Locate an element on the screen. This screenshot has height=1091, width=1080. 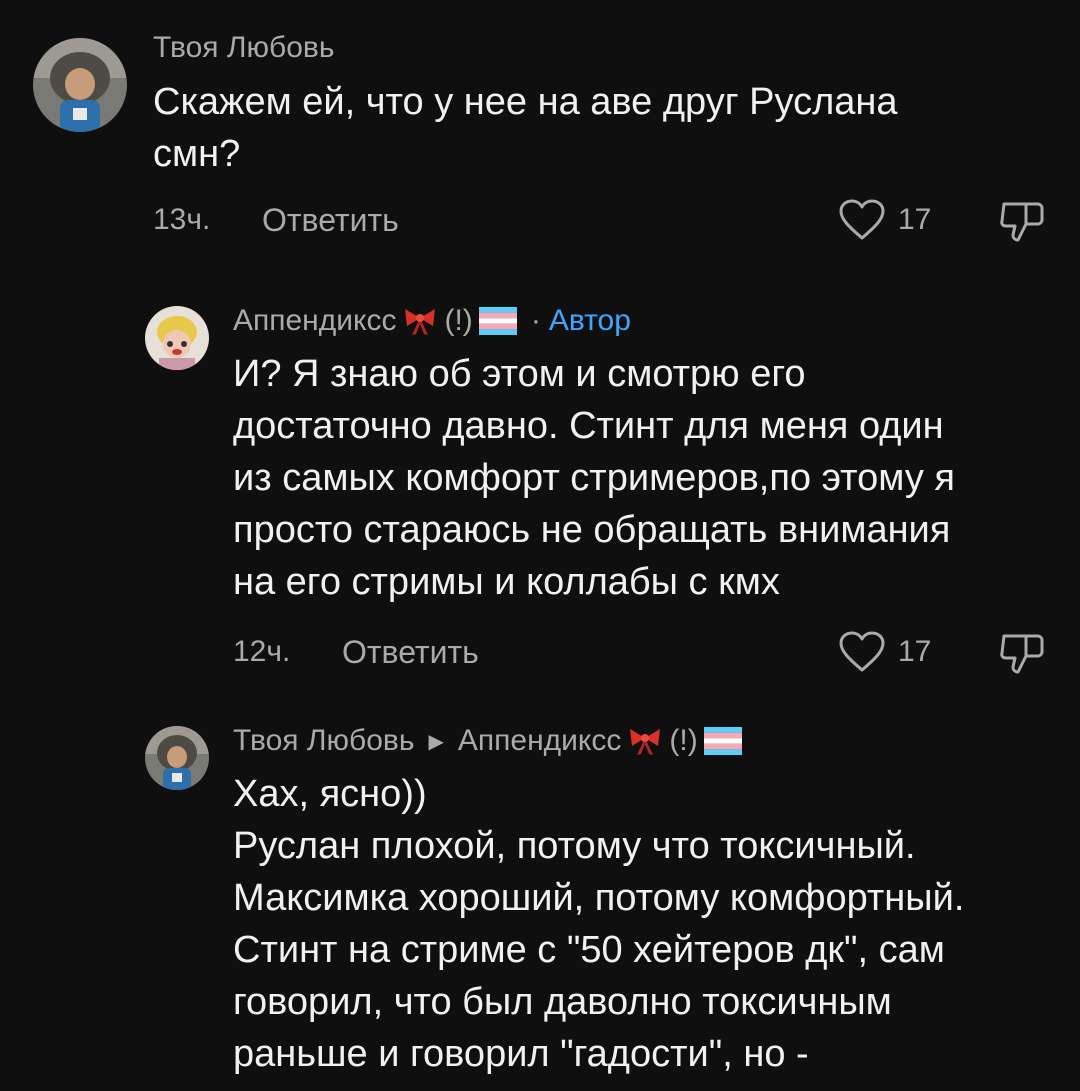
reply-to-suffix: (!) is located at coordinates (683, 740).